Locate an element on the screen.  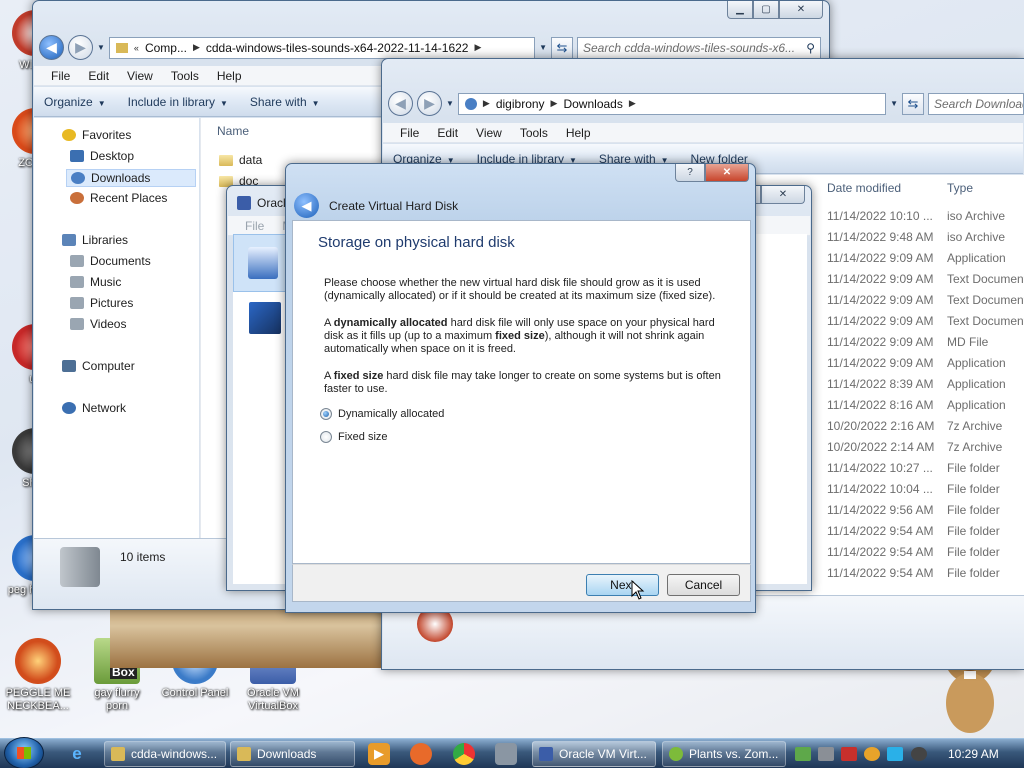
network-tray-icon is located at coordinates (803, 754).